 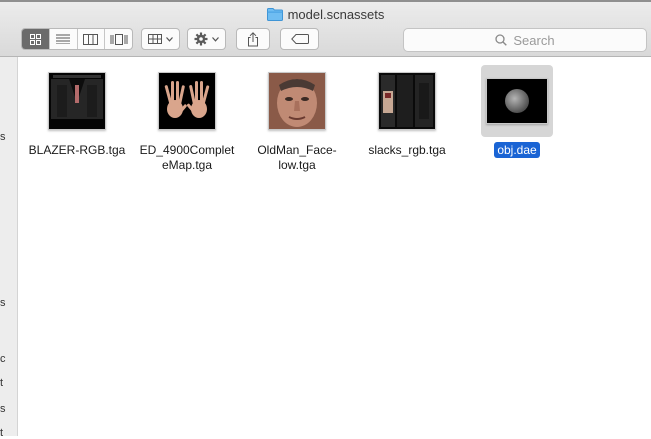 I want to click on folder-icon, so click(x=274, y=14).